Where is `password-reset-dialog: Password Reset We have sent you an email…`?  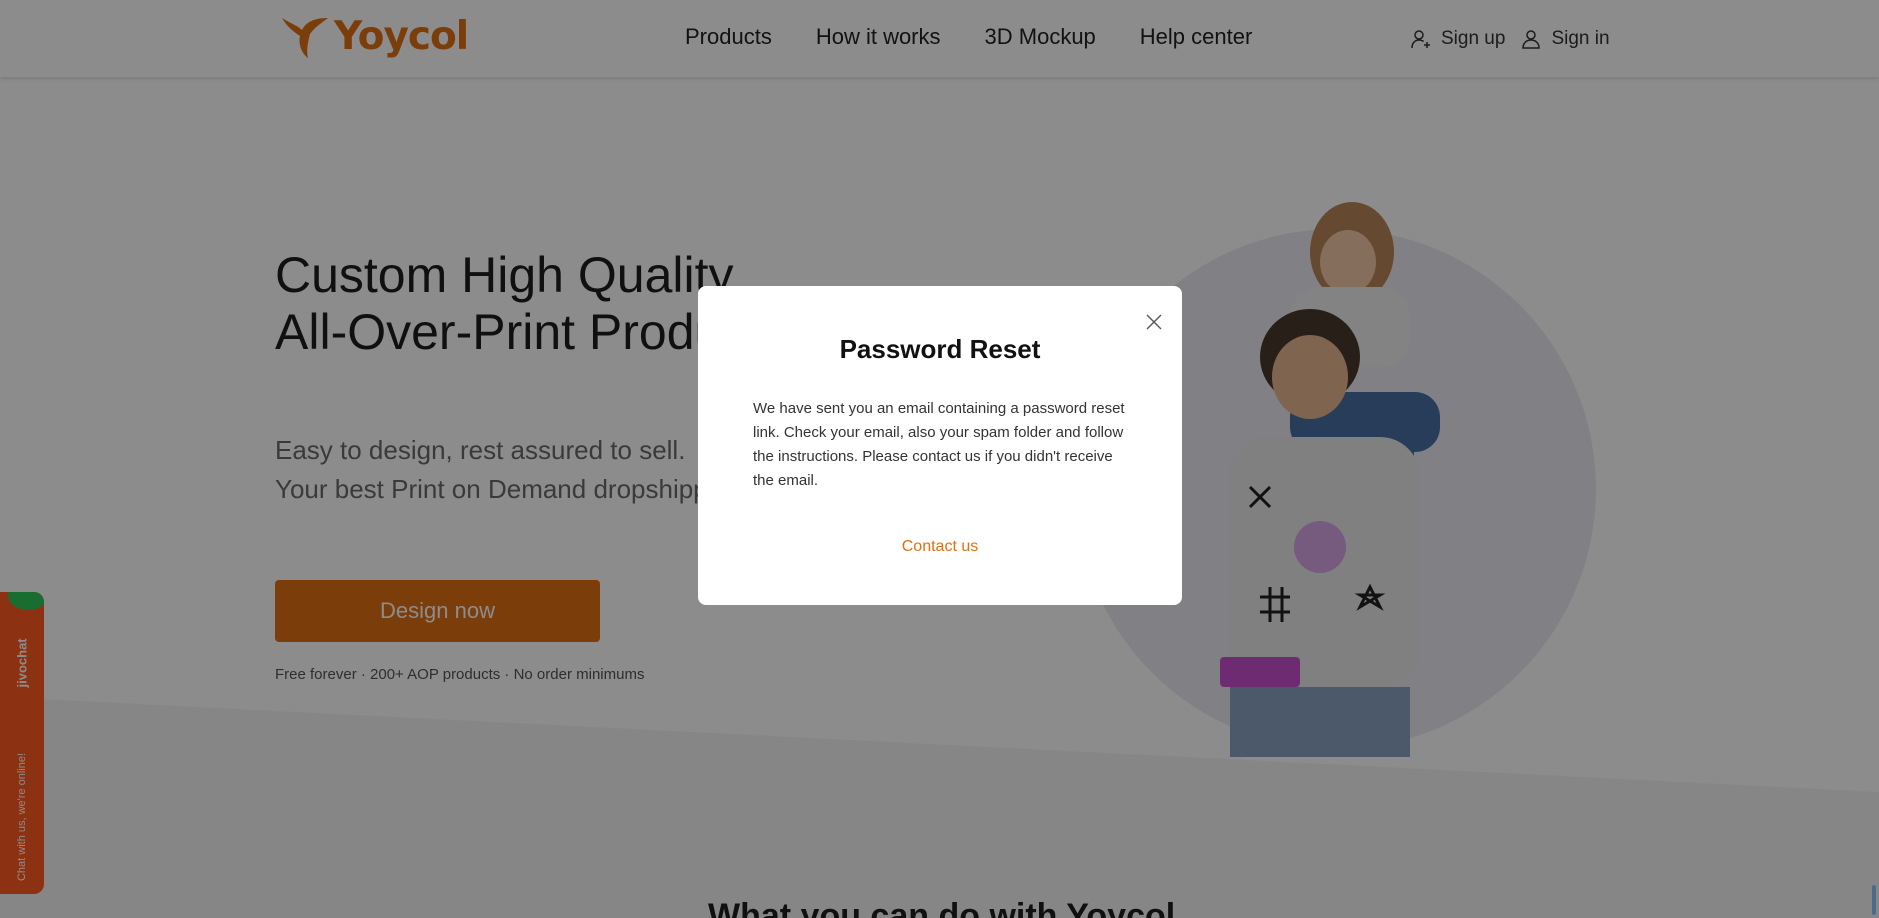
password-reset-dialog: Password Reset We have sent you an email… is located at coordinates (940, 445).